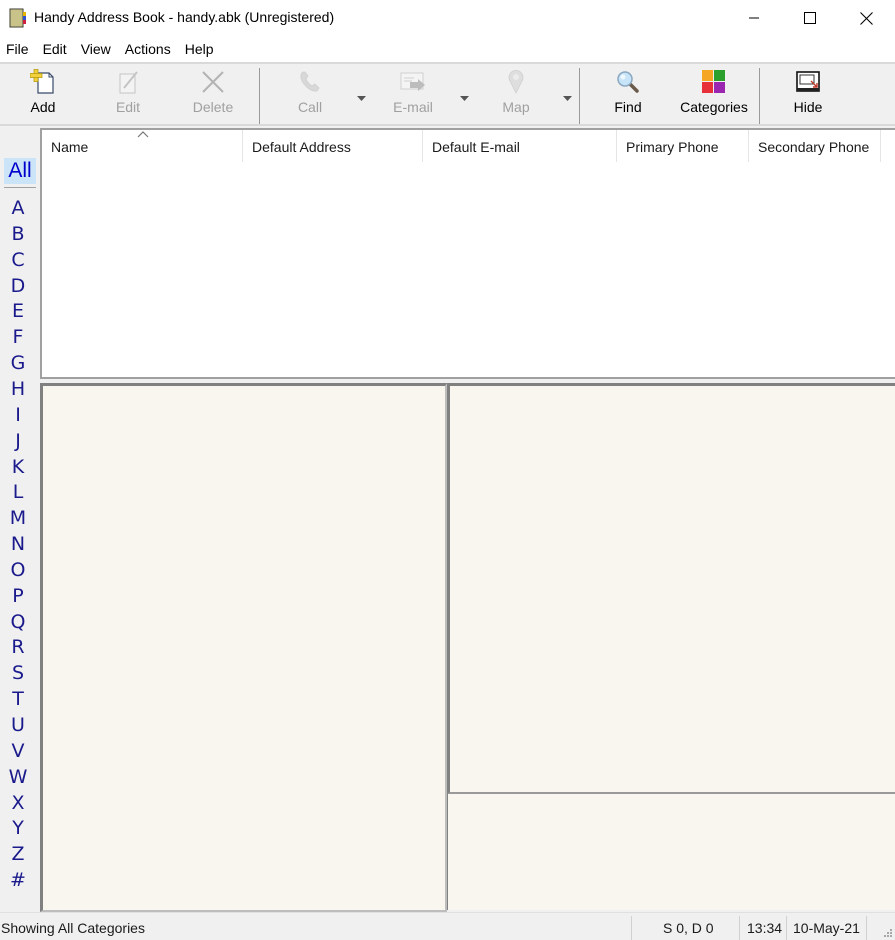  Describe the element at coordinates (18, 673) in the screenshot. I see `alpha-letter-s: S` at that location.